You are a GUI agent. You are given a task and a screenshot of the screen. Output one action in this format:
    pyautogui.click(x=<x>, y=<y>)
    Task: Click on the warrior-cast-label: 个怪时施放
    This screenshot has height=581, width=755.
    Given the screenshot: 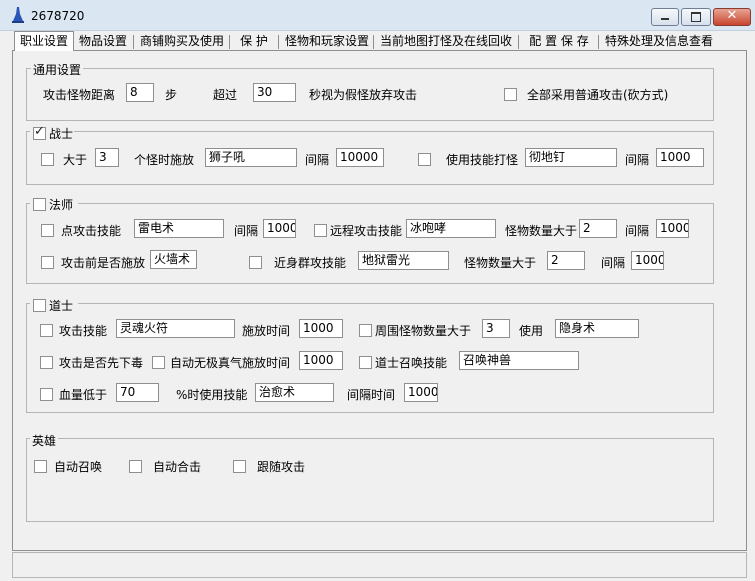 What is the action you would take?
    pyautogui.click(x=164, y=160)
    